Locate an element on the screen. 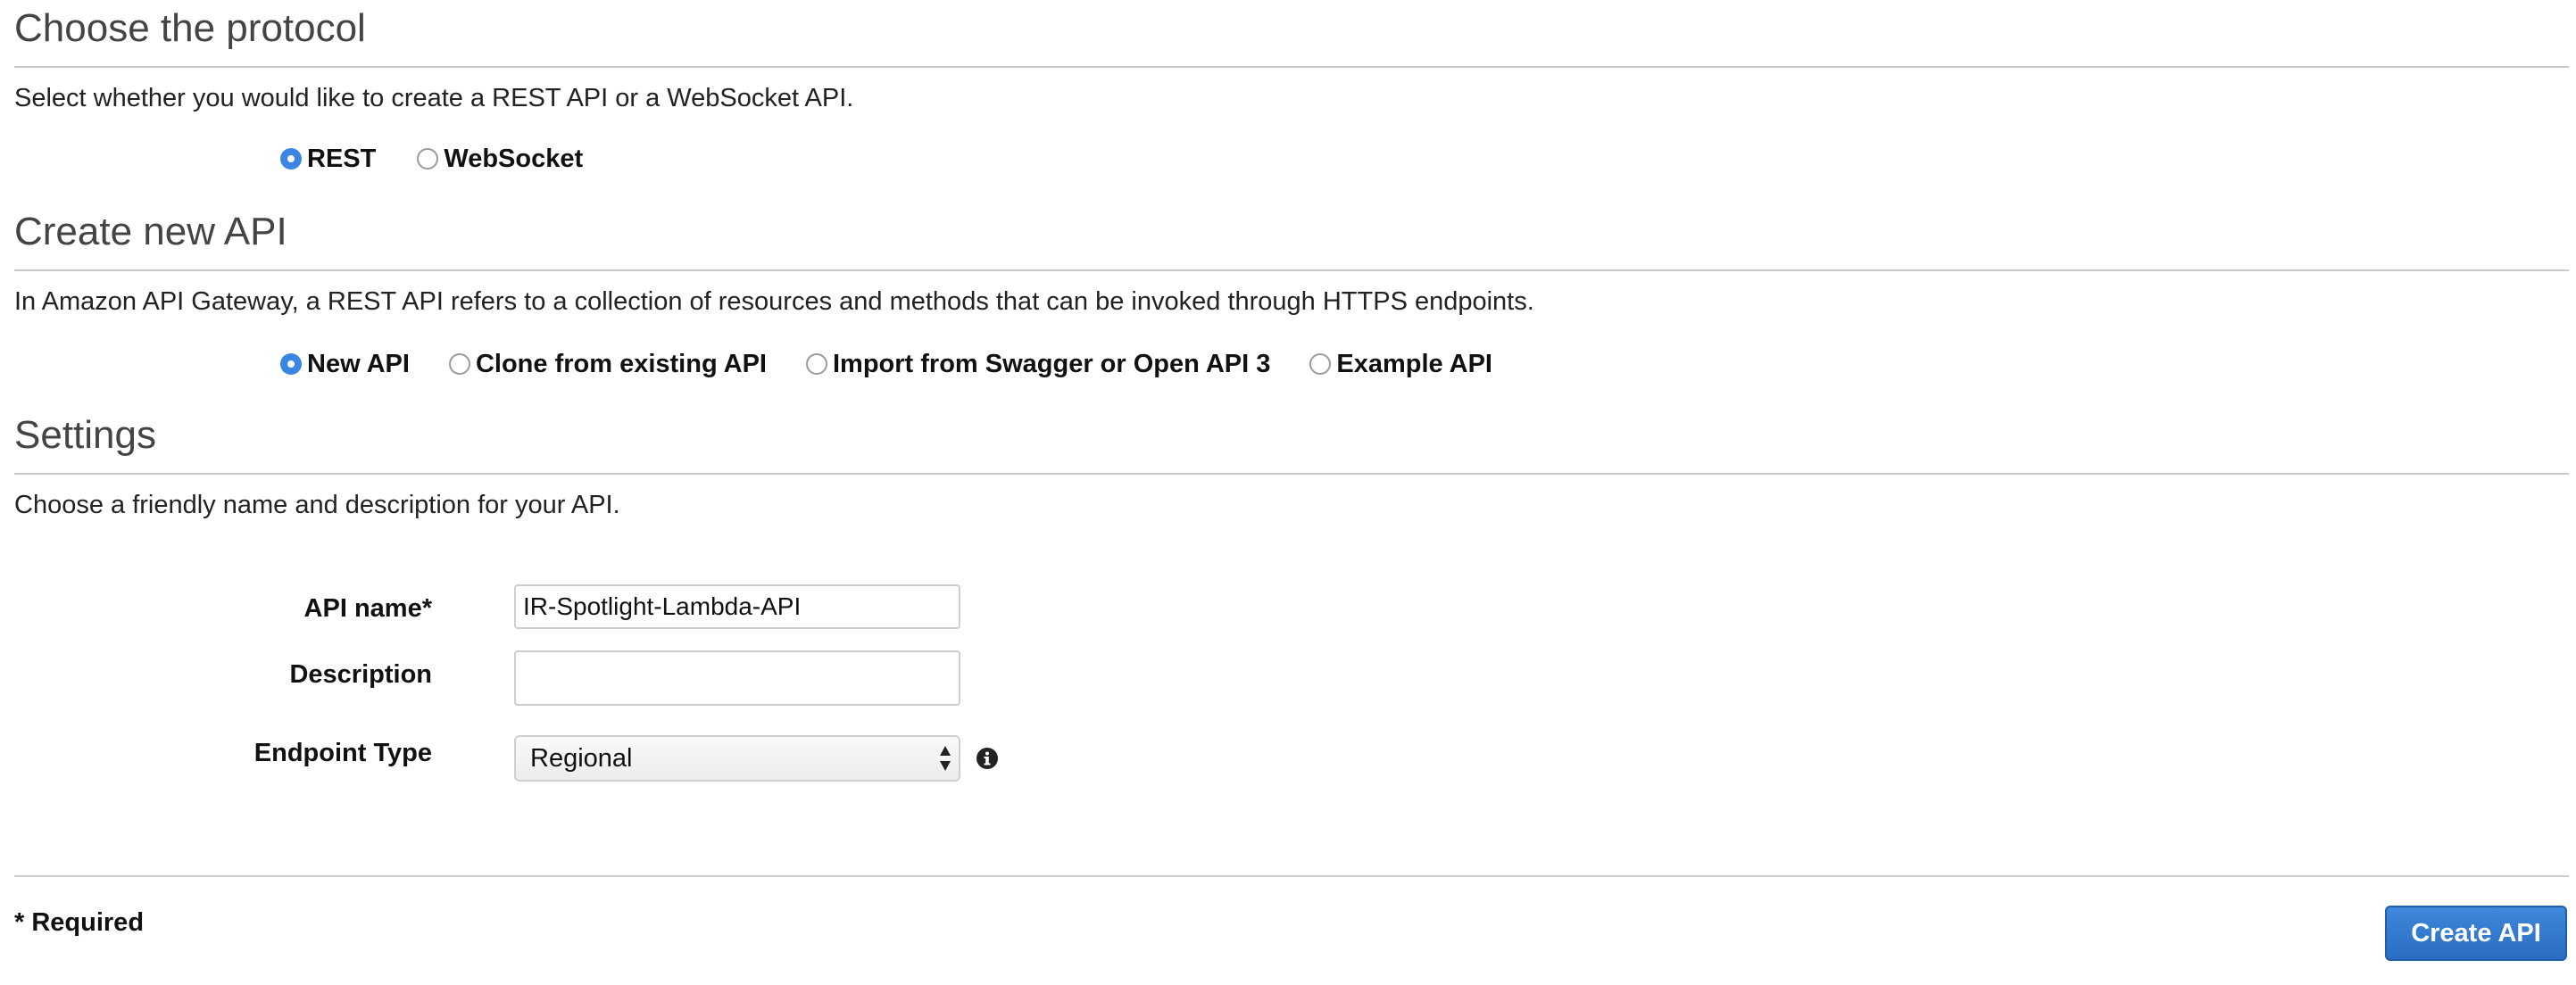  radio-label-example-api: Example API is located at coordinates (1414, 364).